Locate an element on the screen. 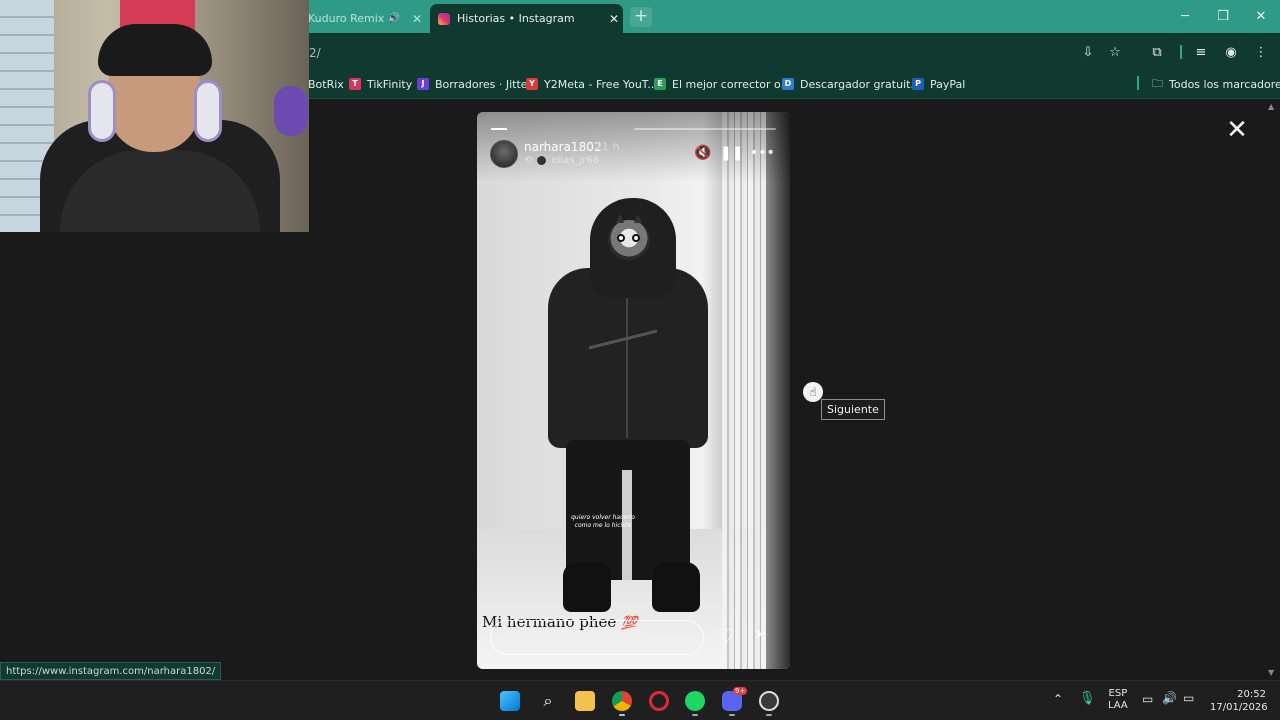 The image size is (1280, 720). jitter-icon: J is located at coordinates (423, 84).